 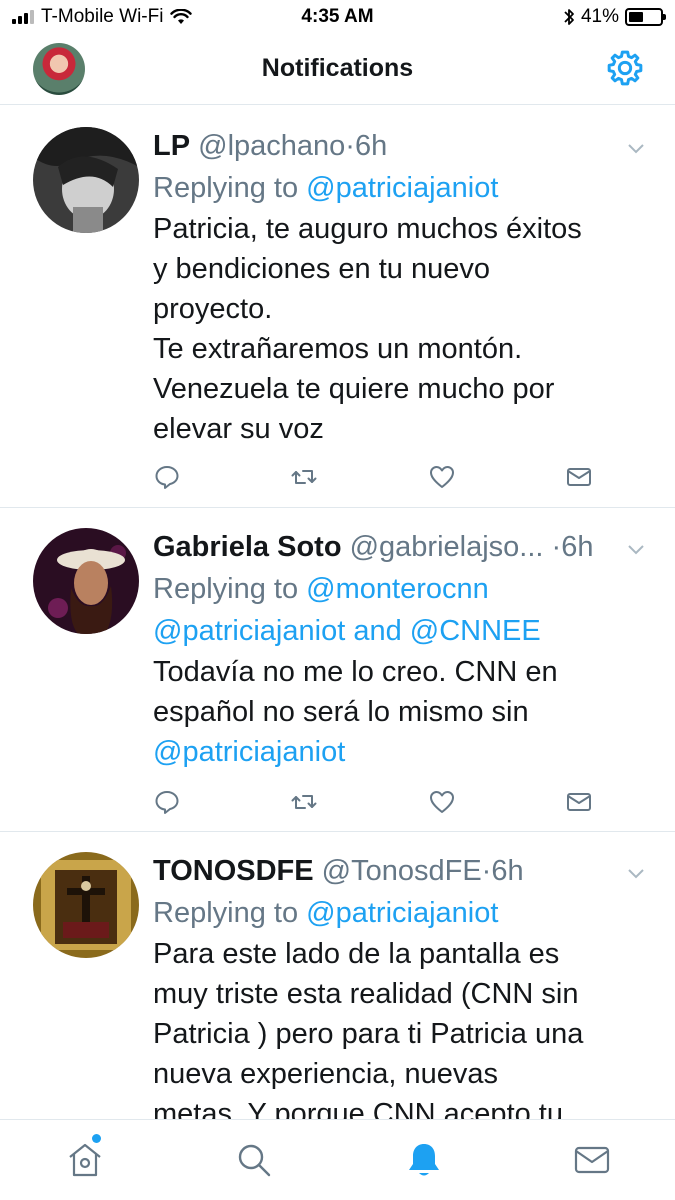 I want to click on tweet-text-line: muy triste esta realidad (CNN sin, so click(x=366, y=994).